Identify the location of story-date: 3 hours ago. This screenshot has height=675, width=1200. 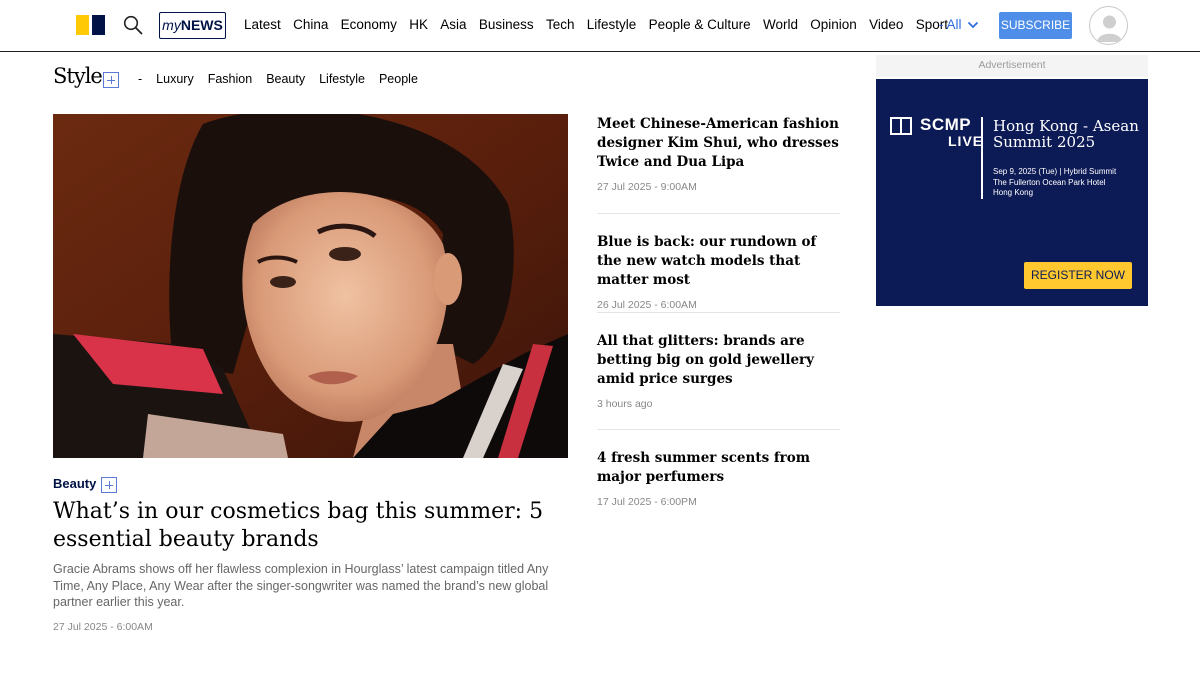
(625, 404).